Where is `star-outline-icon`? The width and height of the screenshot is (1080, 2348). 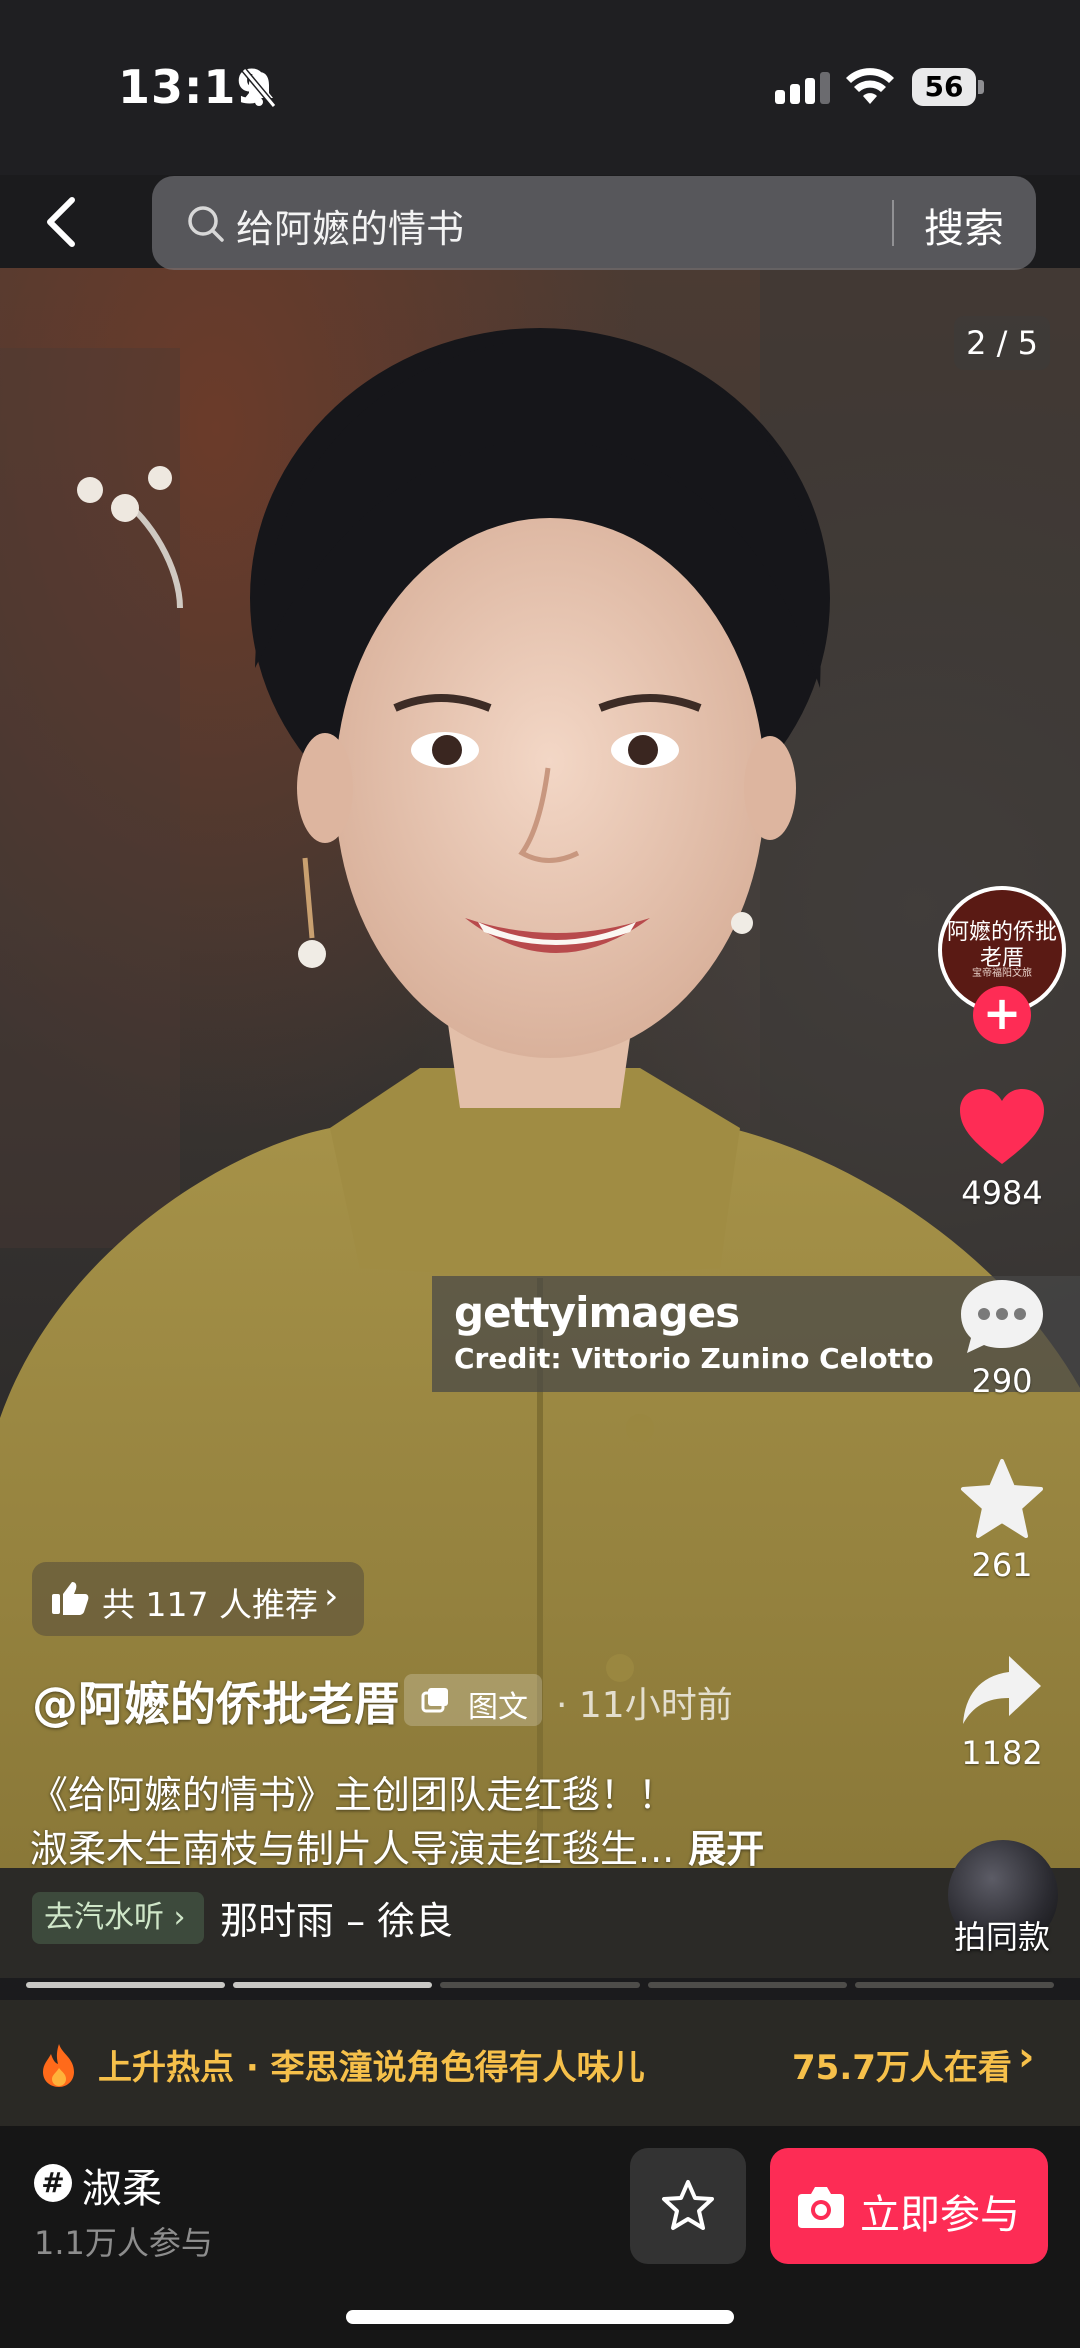
star-outline-icon is located at coordinates (688, 2205).